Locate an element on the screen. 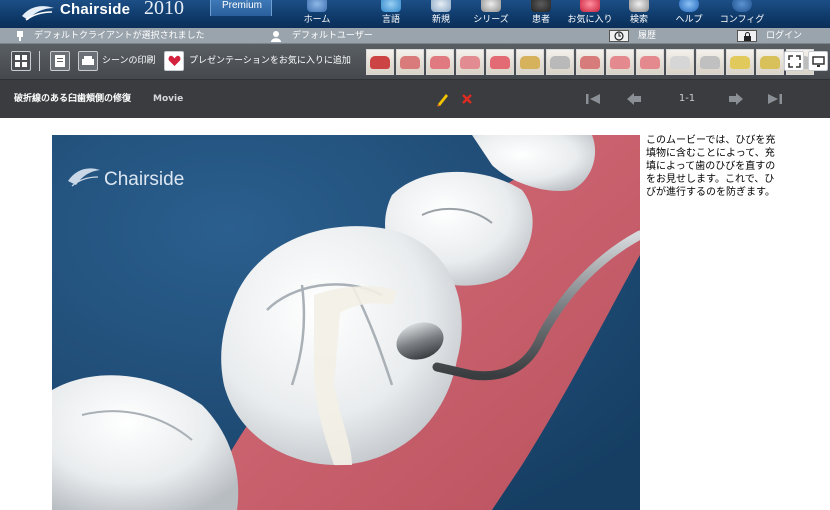 The height and width of the screenshot is (510, 830). scene-thumbnail-smile is located at coordinates (500, 62).